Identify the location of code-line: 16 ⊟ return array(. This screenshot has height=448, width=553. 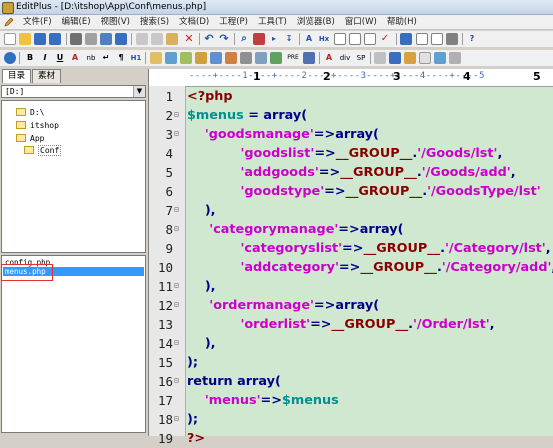
(351, 381).